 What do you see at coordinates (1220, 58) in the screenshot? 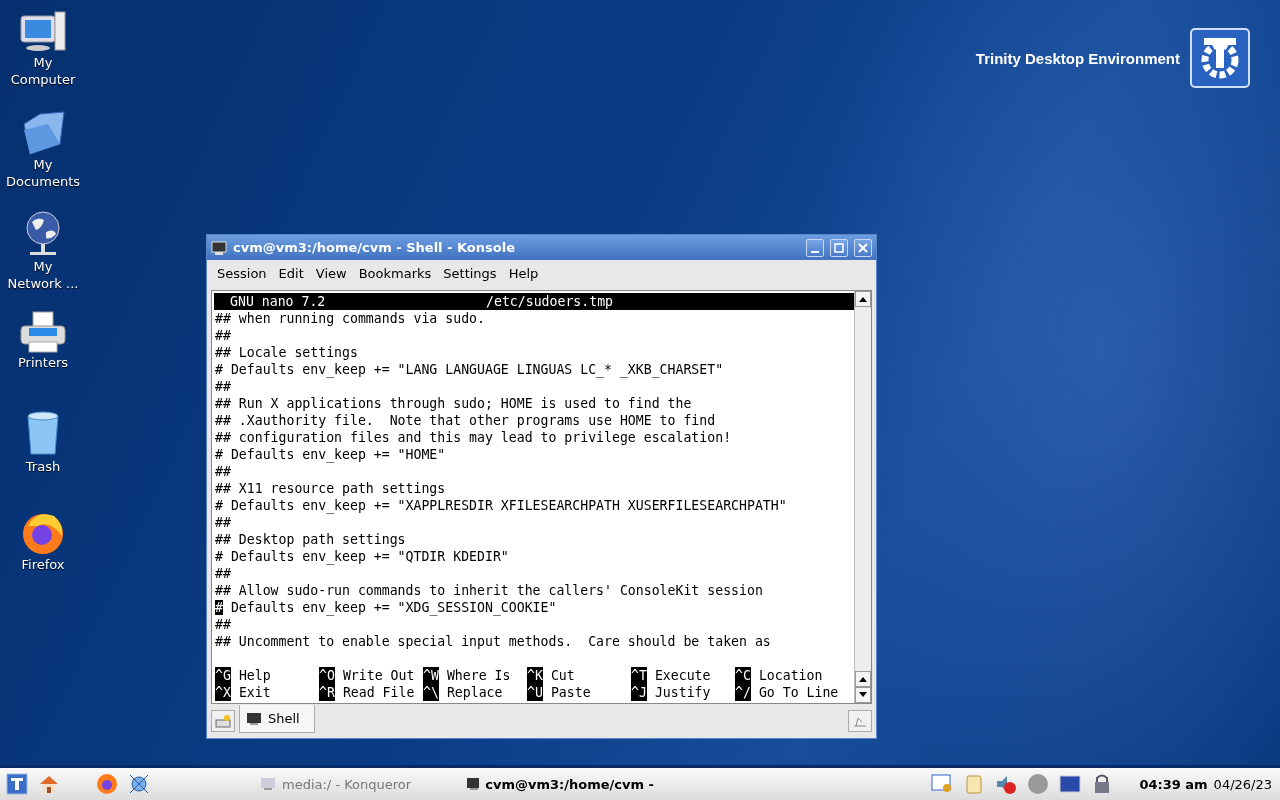
I see `gear-logo-icon` at bounding box center [1220, 58].